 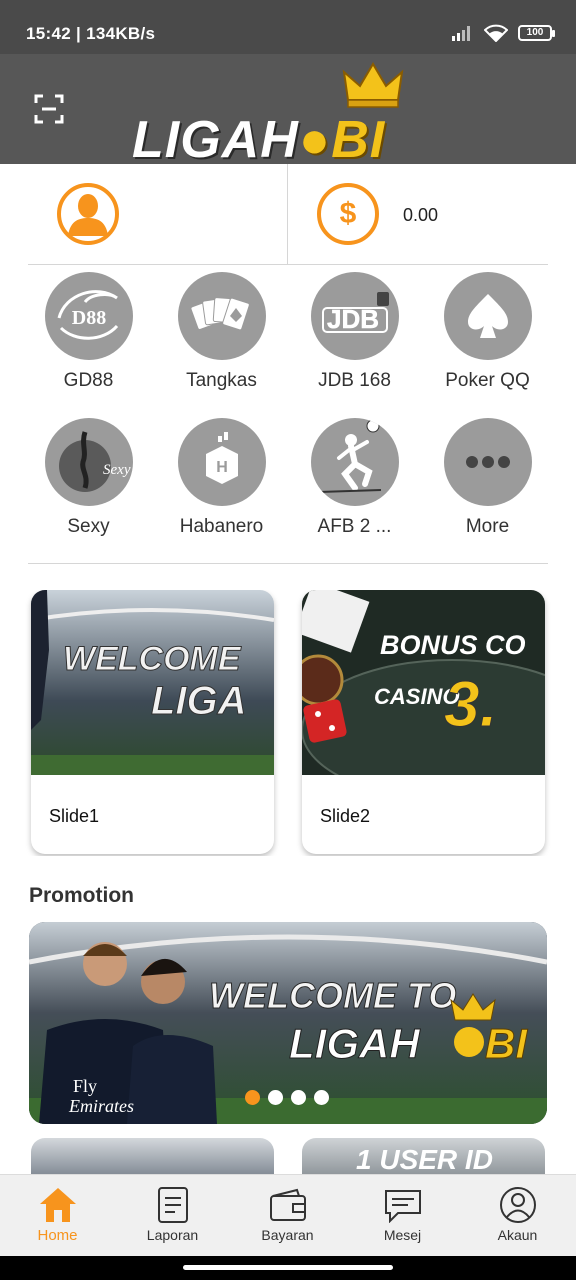 What do you see at coordinates (402, 1235) in the screenshot?
I see `tab-label: Mesej` at bounding box center [402, 1235].